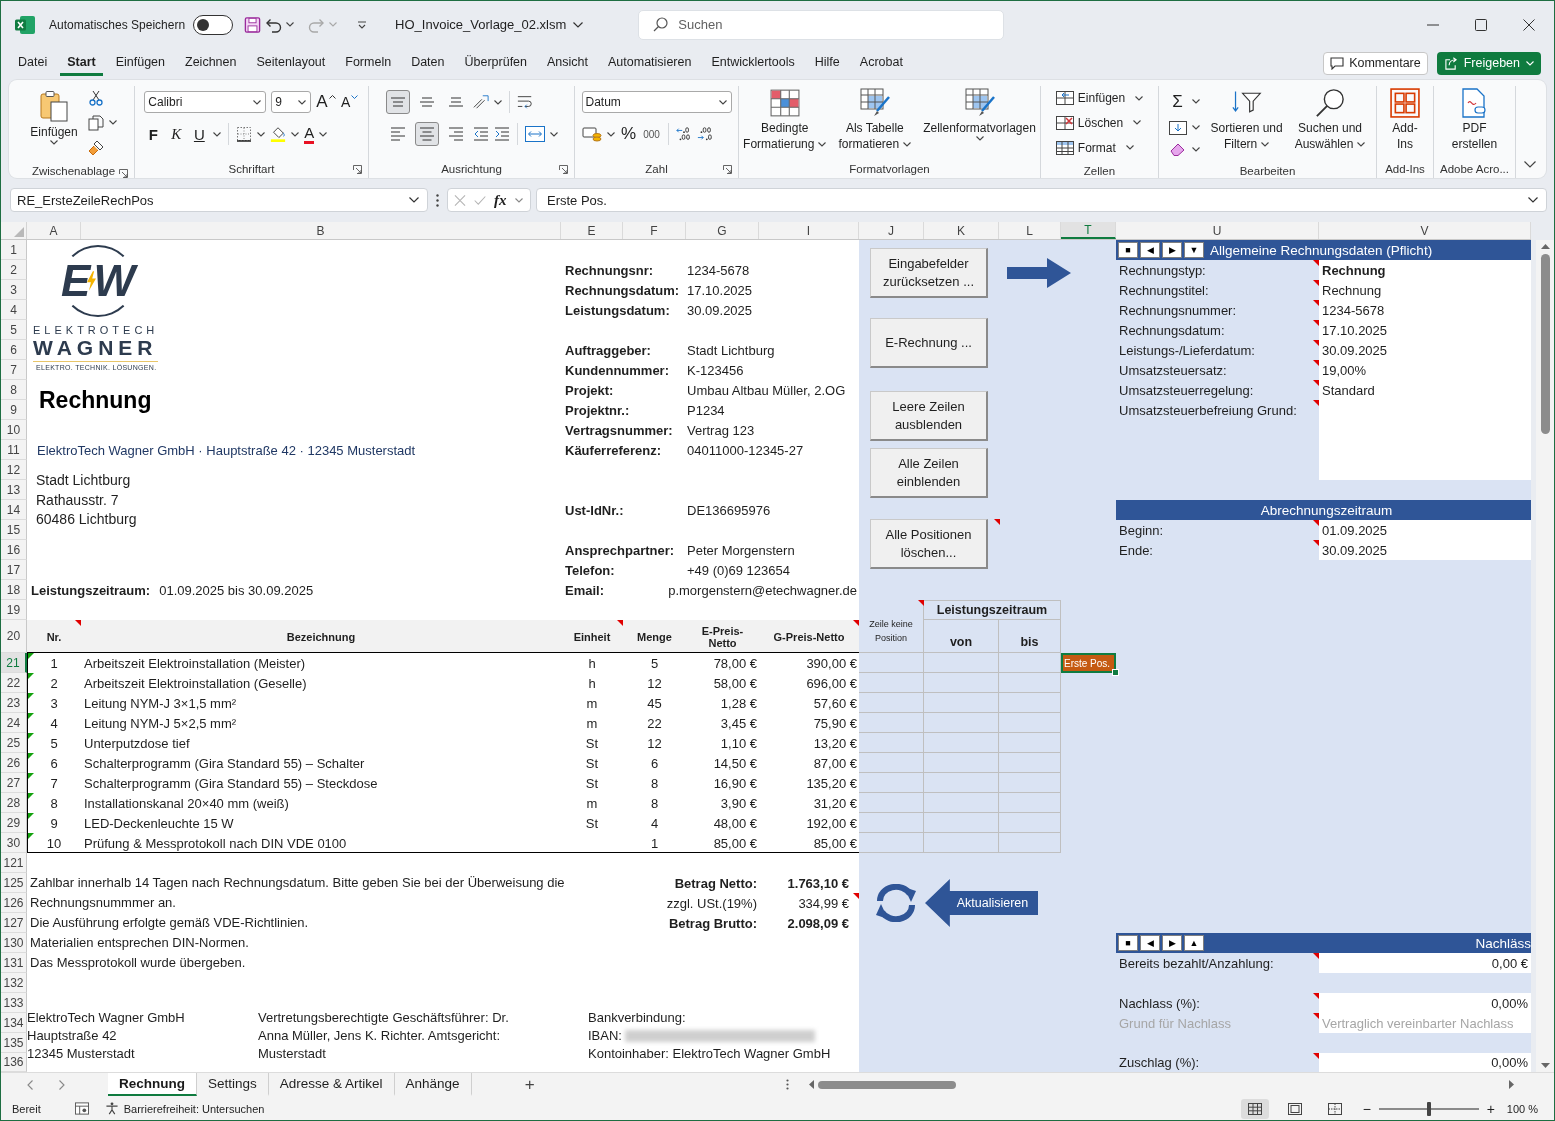 The width and height of the screenshot is (1555, 1121). What do you see at coordinates (1545, 1065) in the screenshot?
I see `scroll-down-icon` at bounding box center [1545, 1065].